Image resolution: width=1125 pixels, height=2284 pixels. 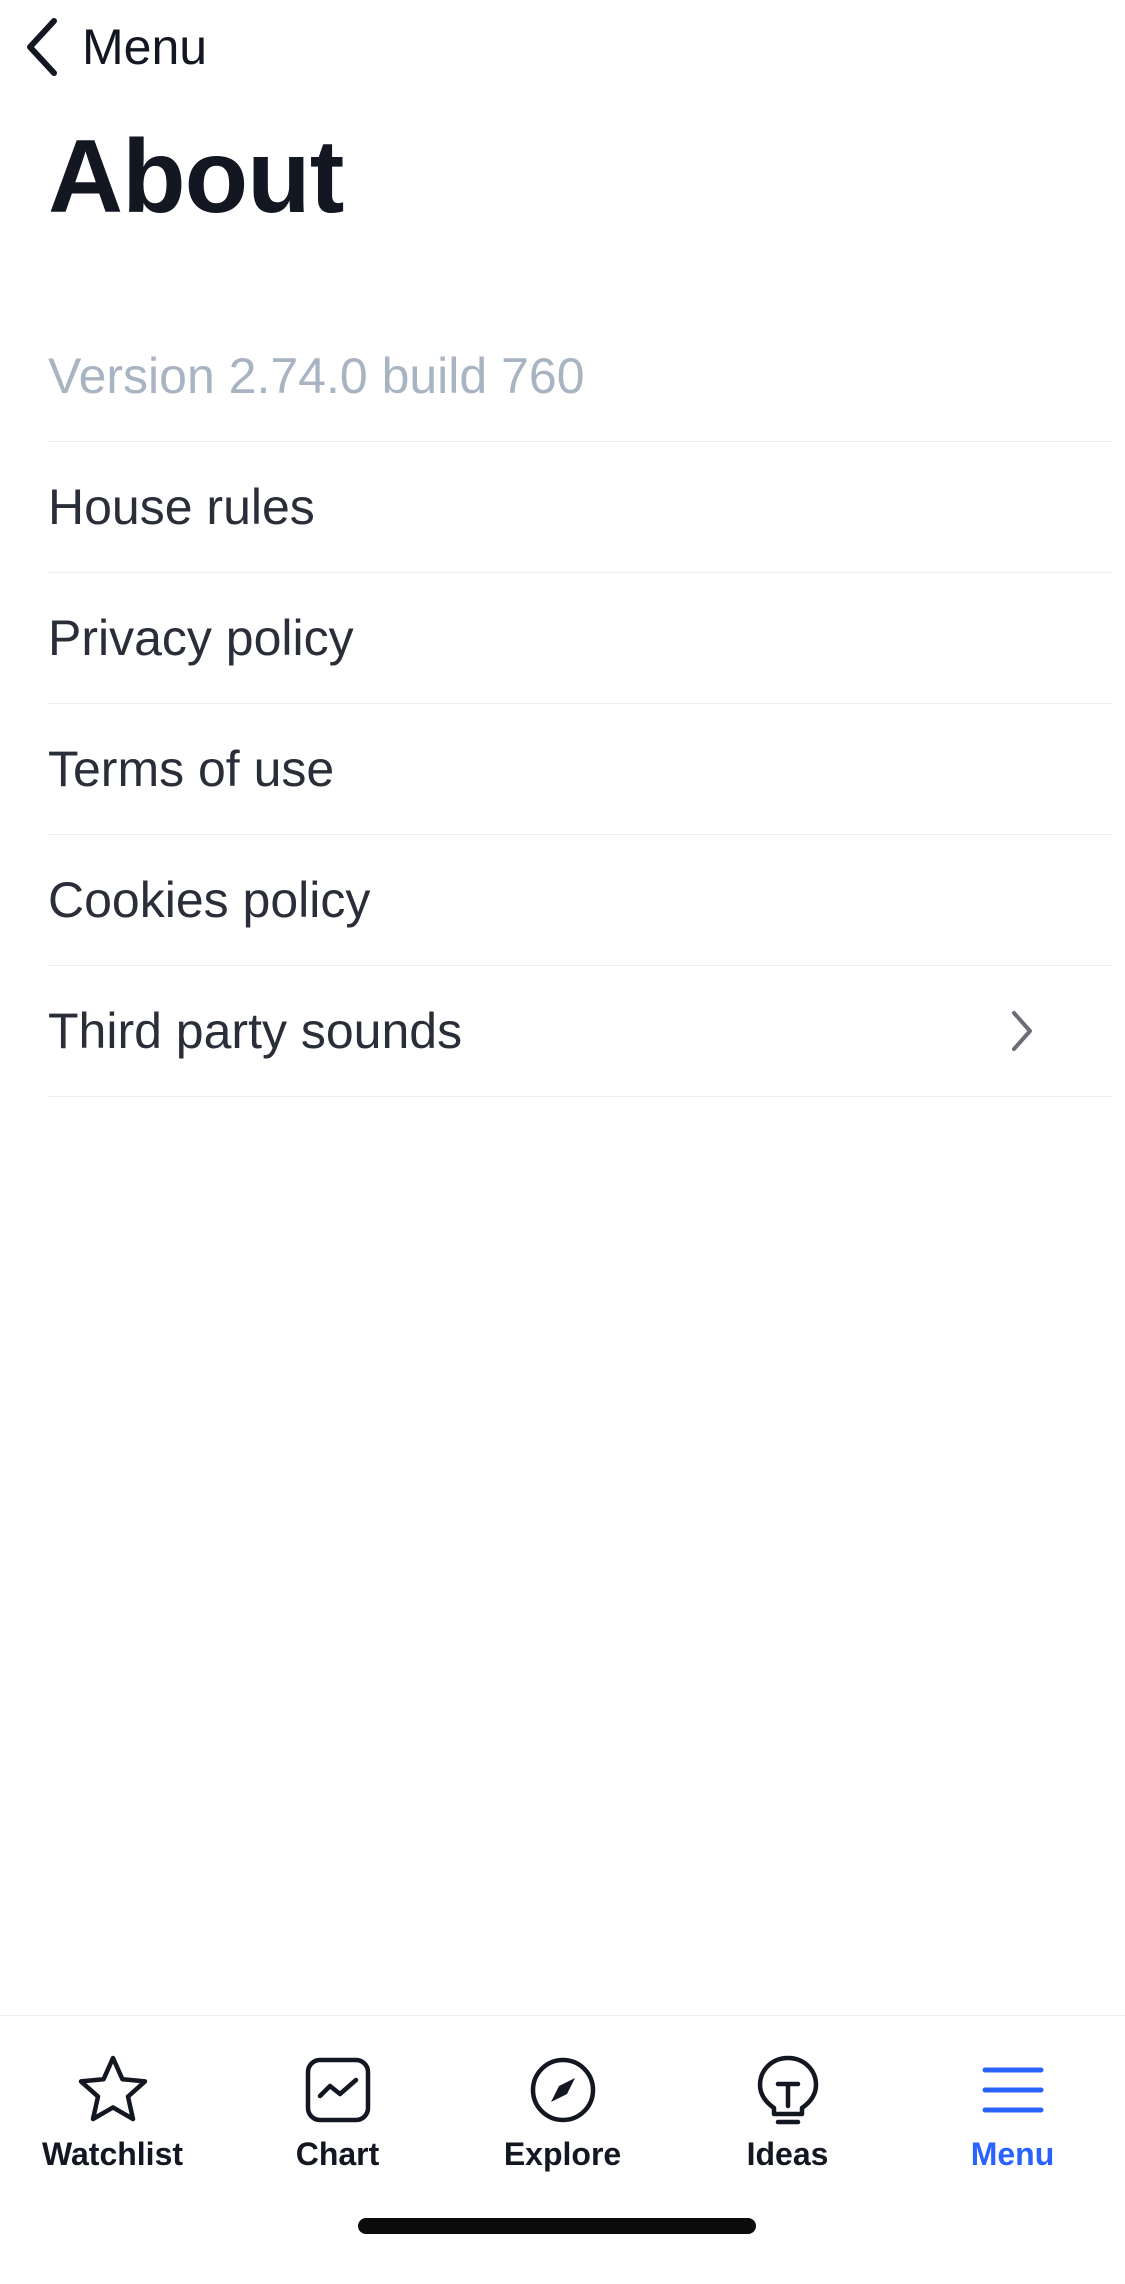 I want to click on tab-label: Menu, so click(x=1012, y=2154).